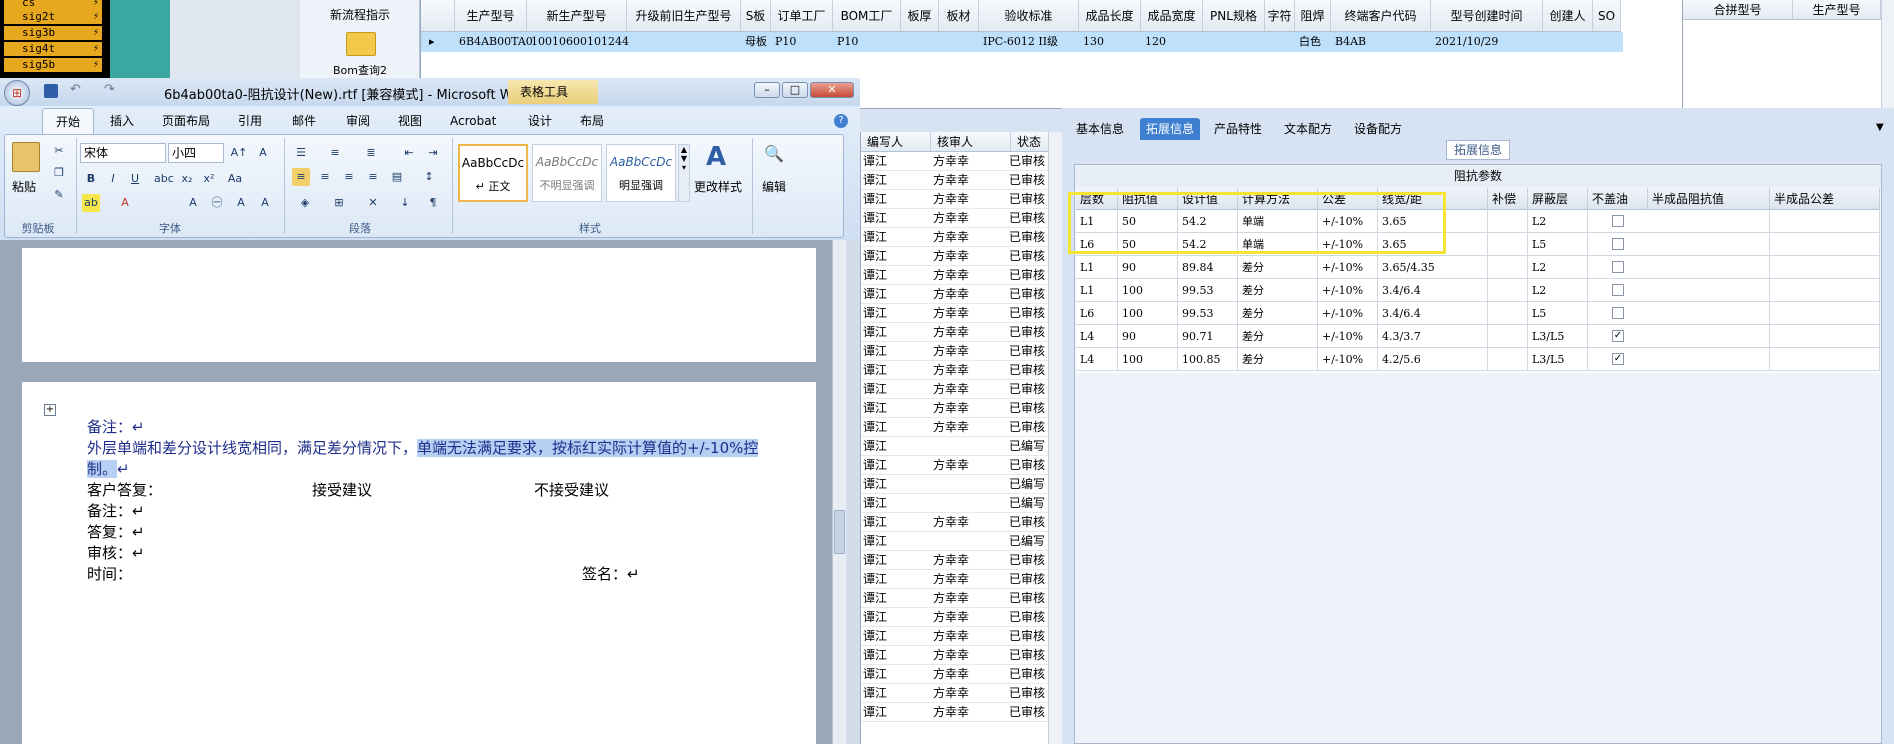 The width and height of the screenshot is (1894, 744). I want to click on style-subtle-emphasis: AaBbCcDc 不明显强调, so click(567, 173).